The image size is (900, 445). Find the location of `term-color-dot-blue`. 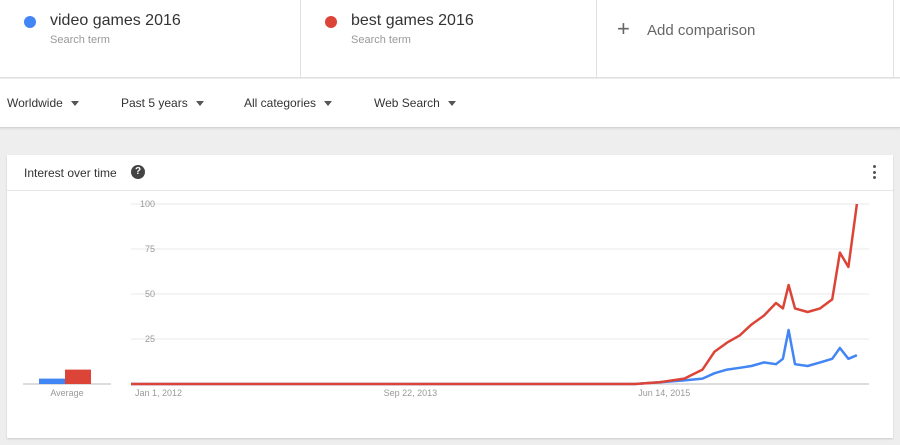

term-color-dot-blue is located at coordinates (30, 22).